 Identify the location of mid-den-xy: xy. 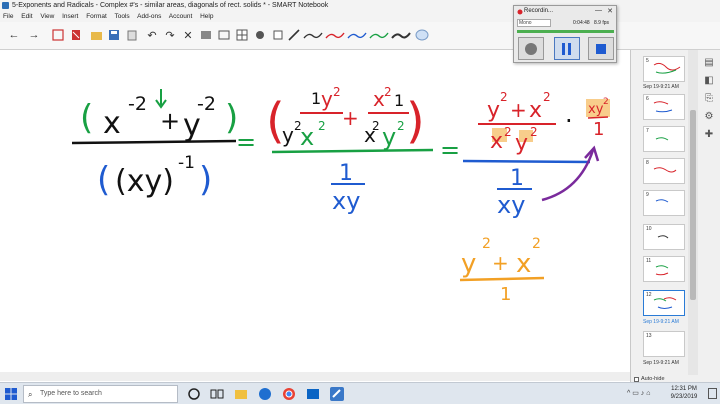
(346, 201).